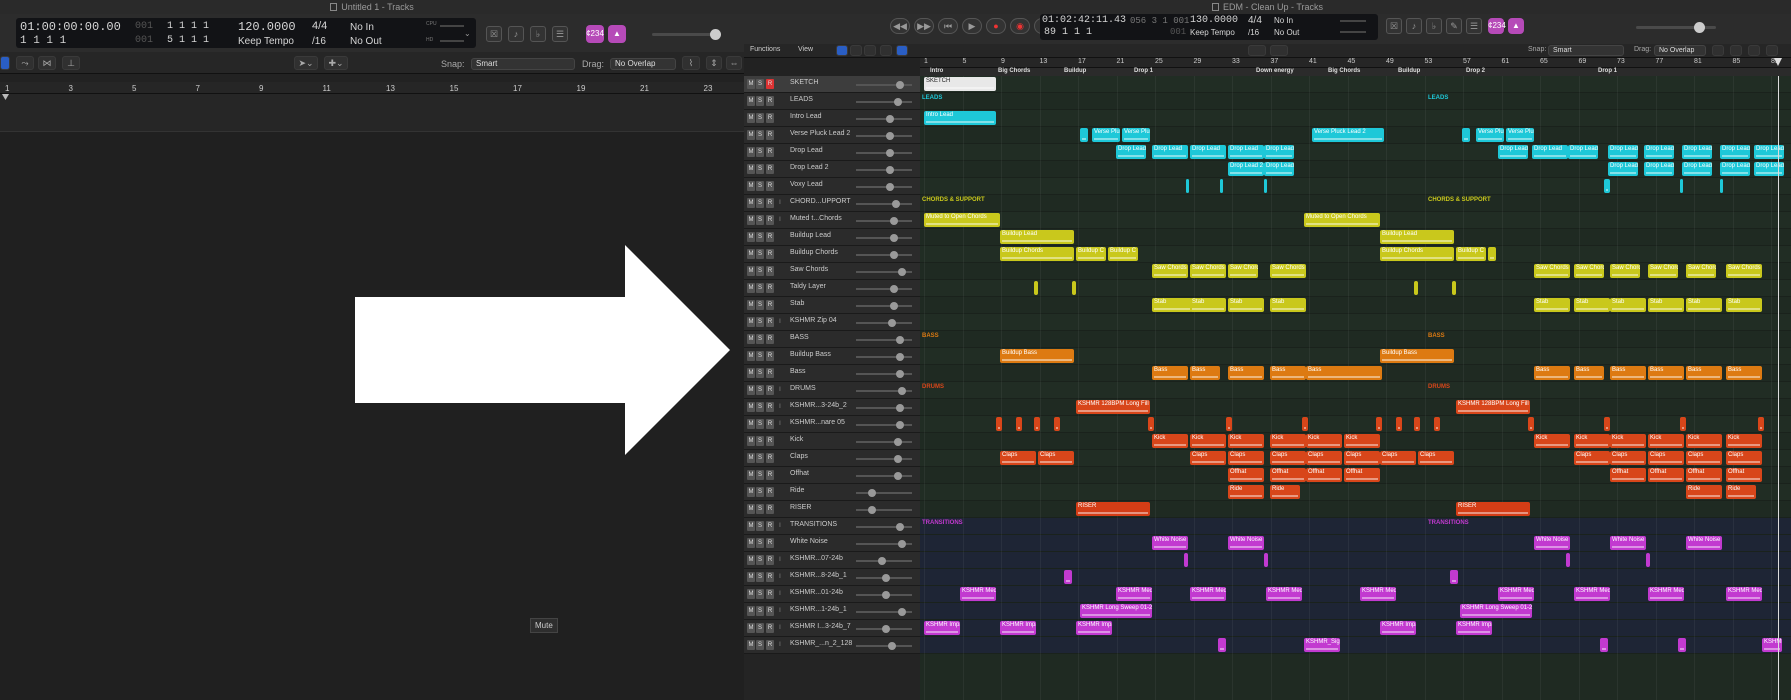 The height and width of the screenshot is (700, 1791). I want to click on functions-menu: Functions, so click(765, 49).